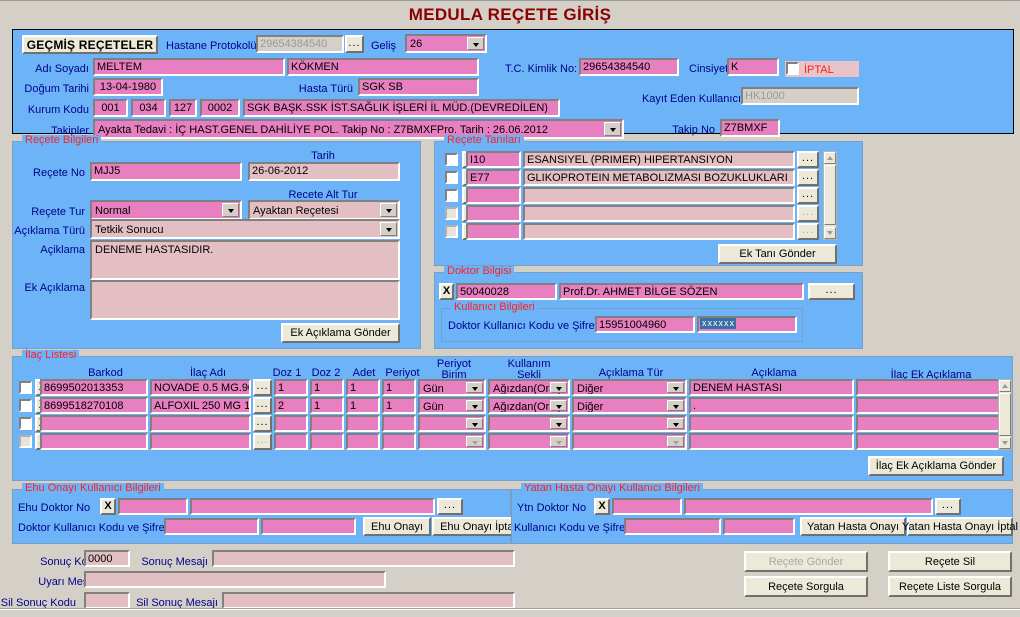  I want to click on drug-row-4-desc, so click(771, 441).